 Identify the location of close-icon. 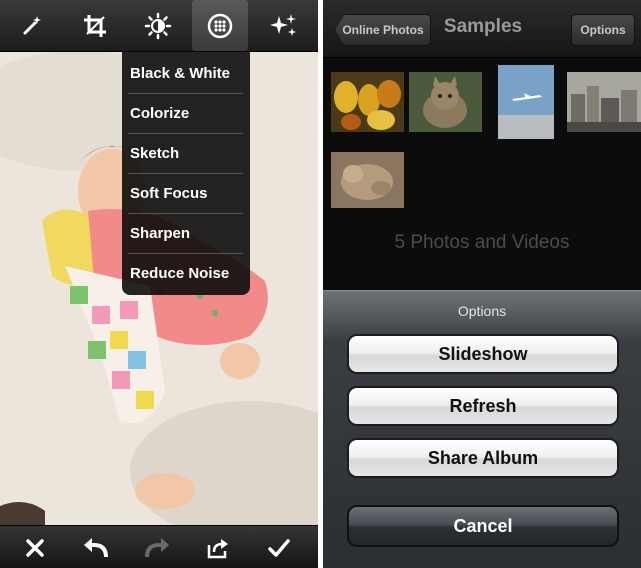
(35, 547).